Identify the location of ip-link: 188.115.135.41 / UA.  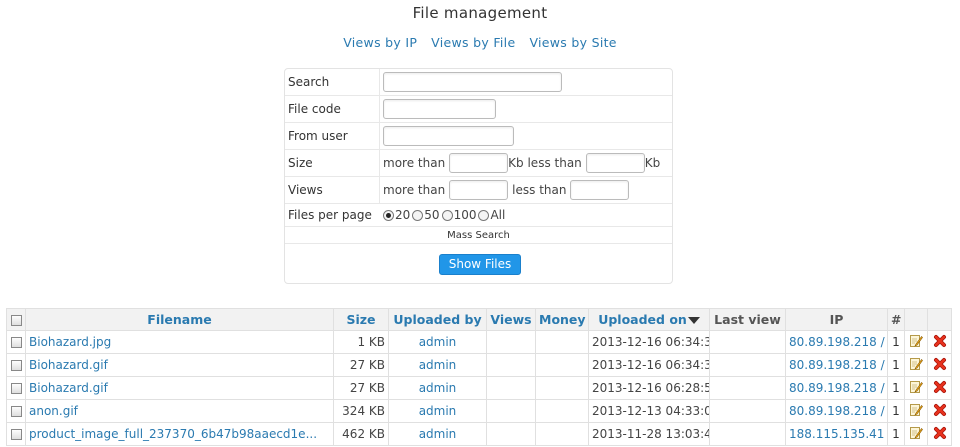
(836, 434).